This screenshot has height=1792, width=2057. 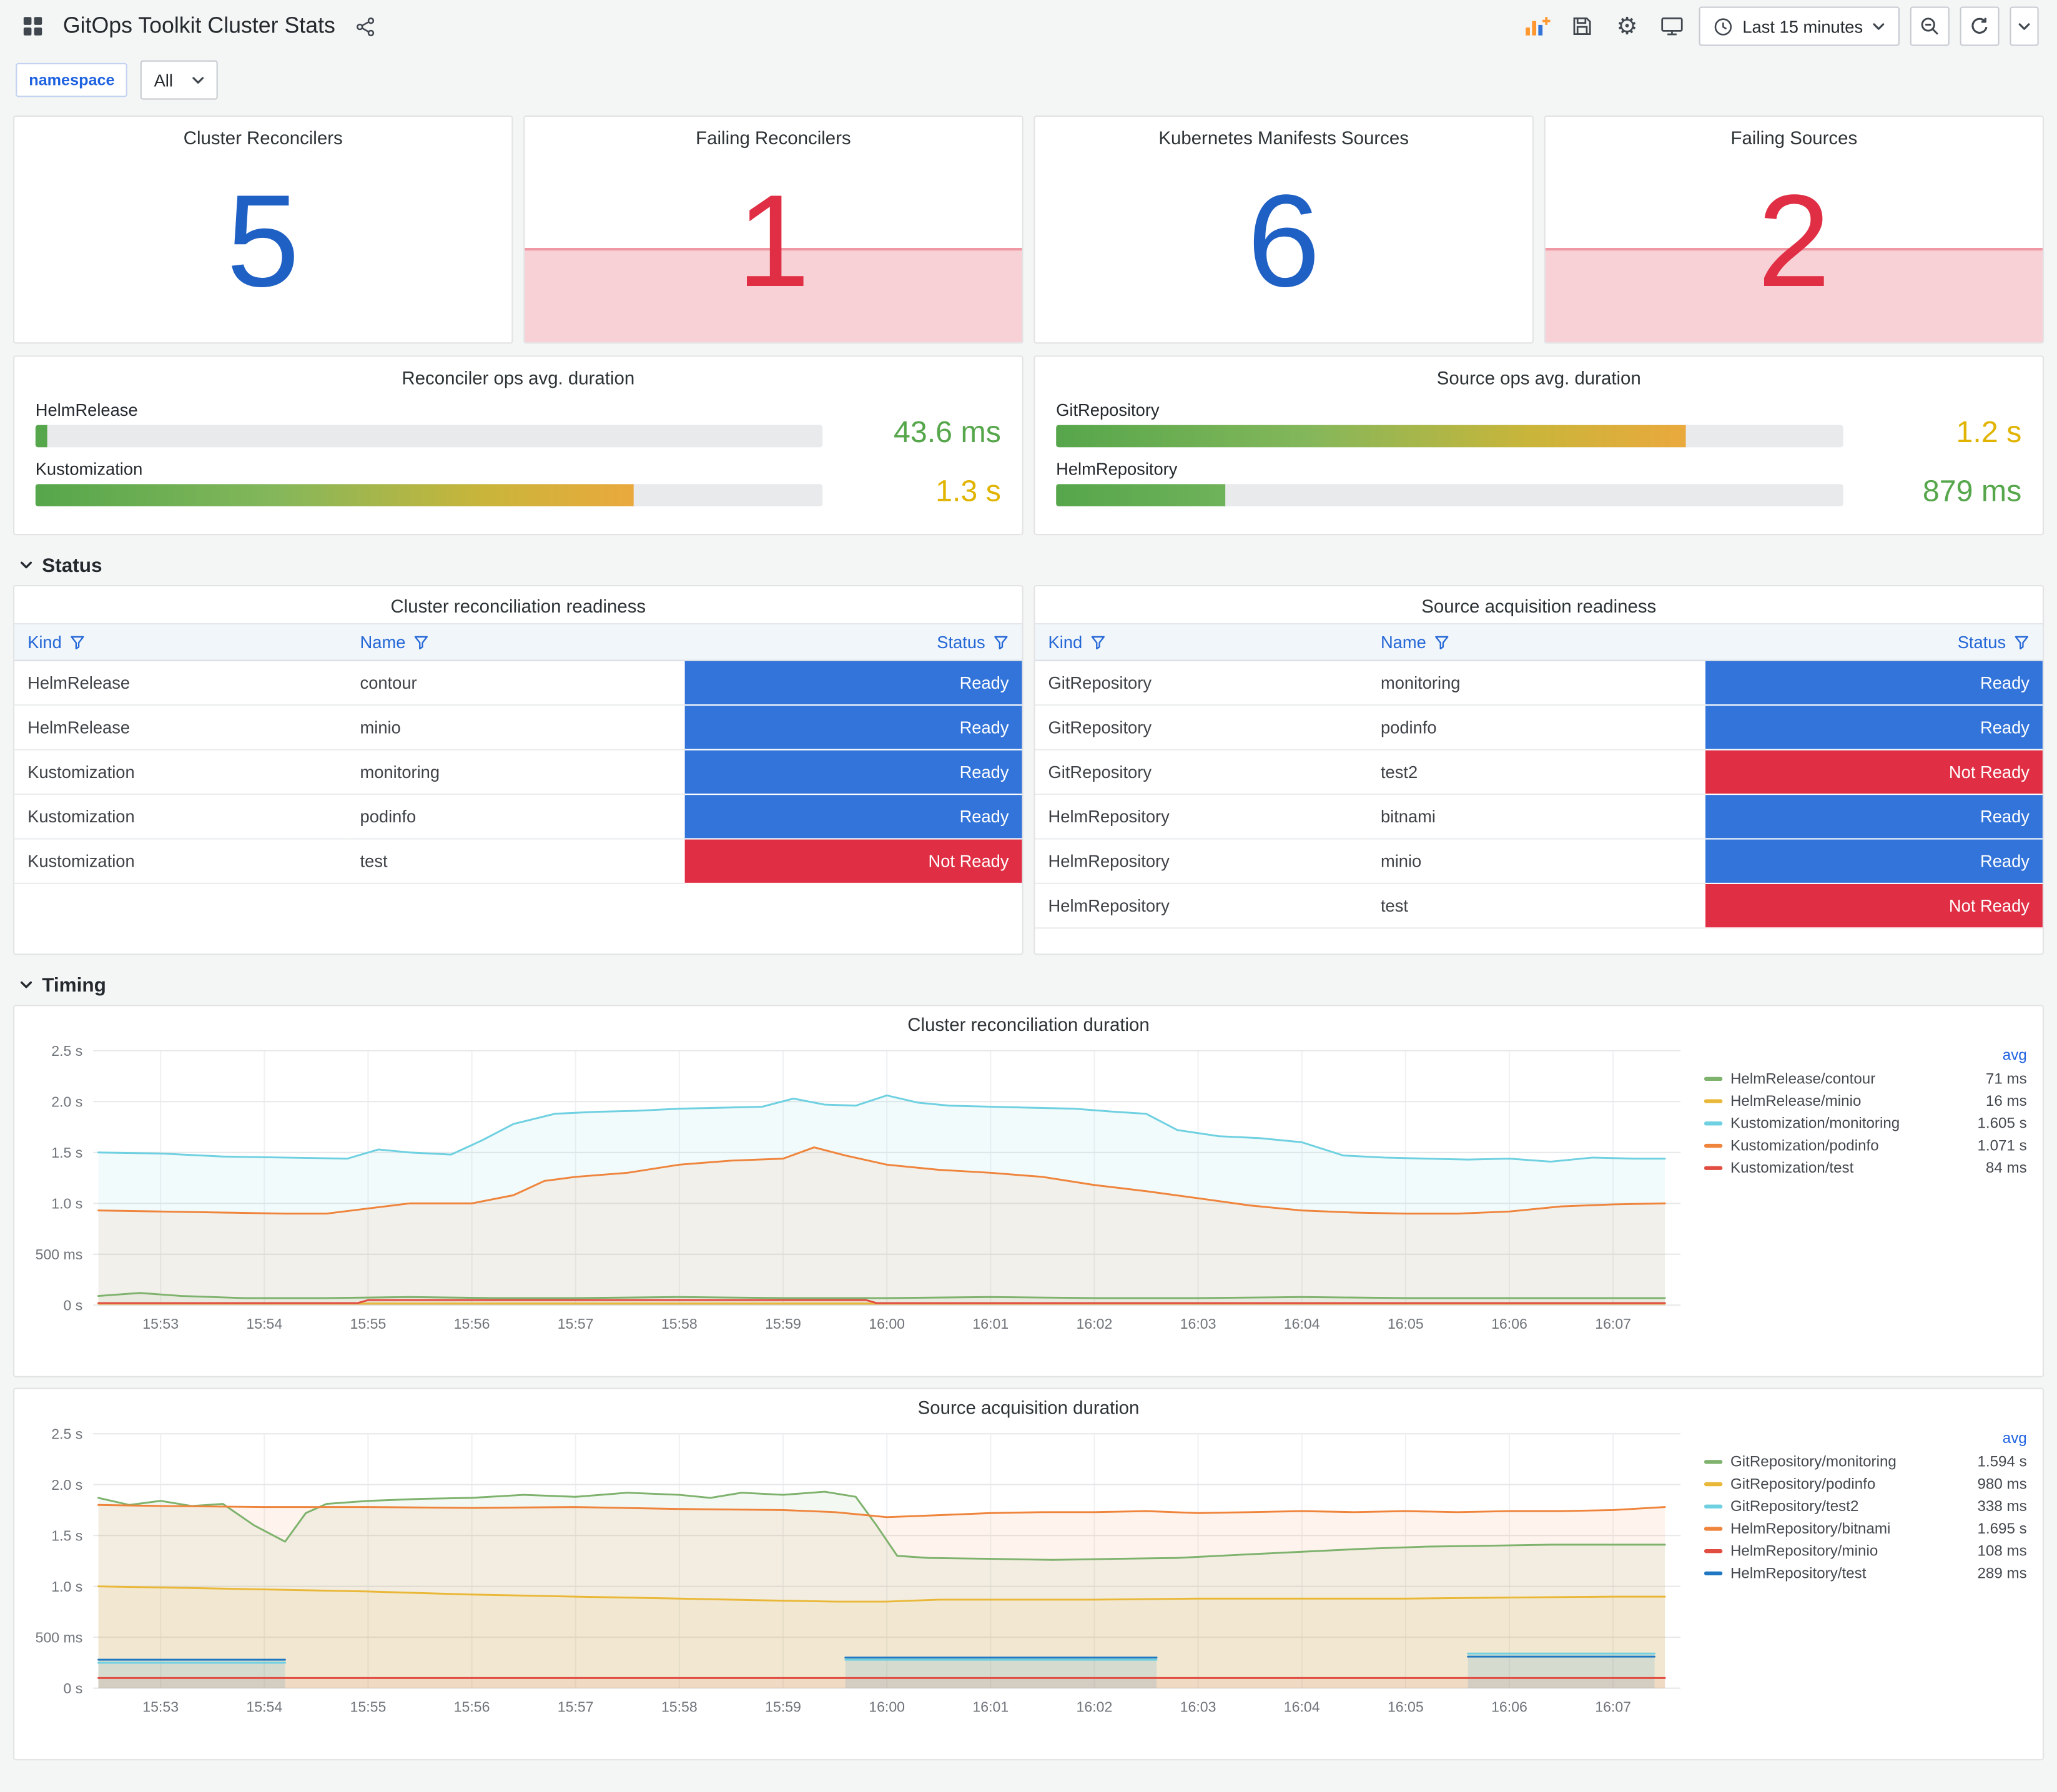 I want to click on grid-icon, so click(x=32, y=26).